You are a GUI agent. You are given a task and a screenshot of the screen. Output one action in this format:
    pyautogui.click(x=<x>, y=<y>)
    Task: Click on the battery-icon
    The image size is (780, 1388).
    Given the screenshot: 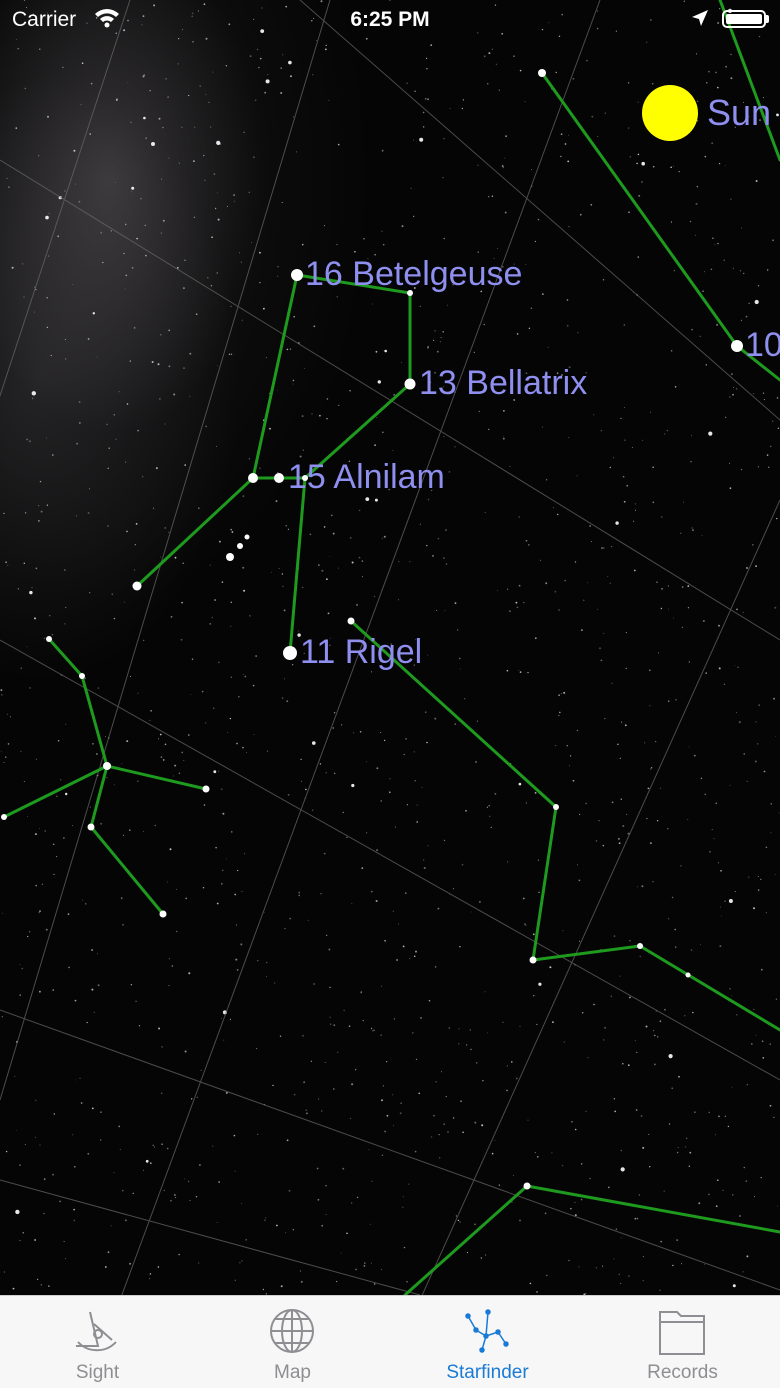 What is the action you would take?
    pyautogui.click(x=744, y=19)
    